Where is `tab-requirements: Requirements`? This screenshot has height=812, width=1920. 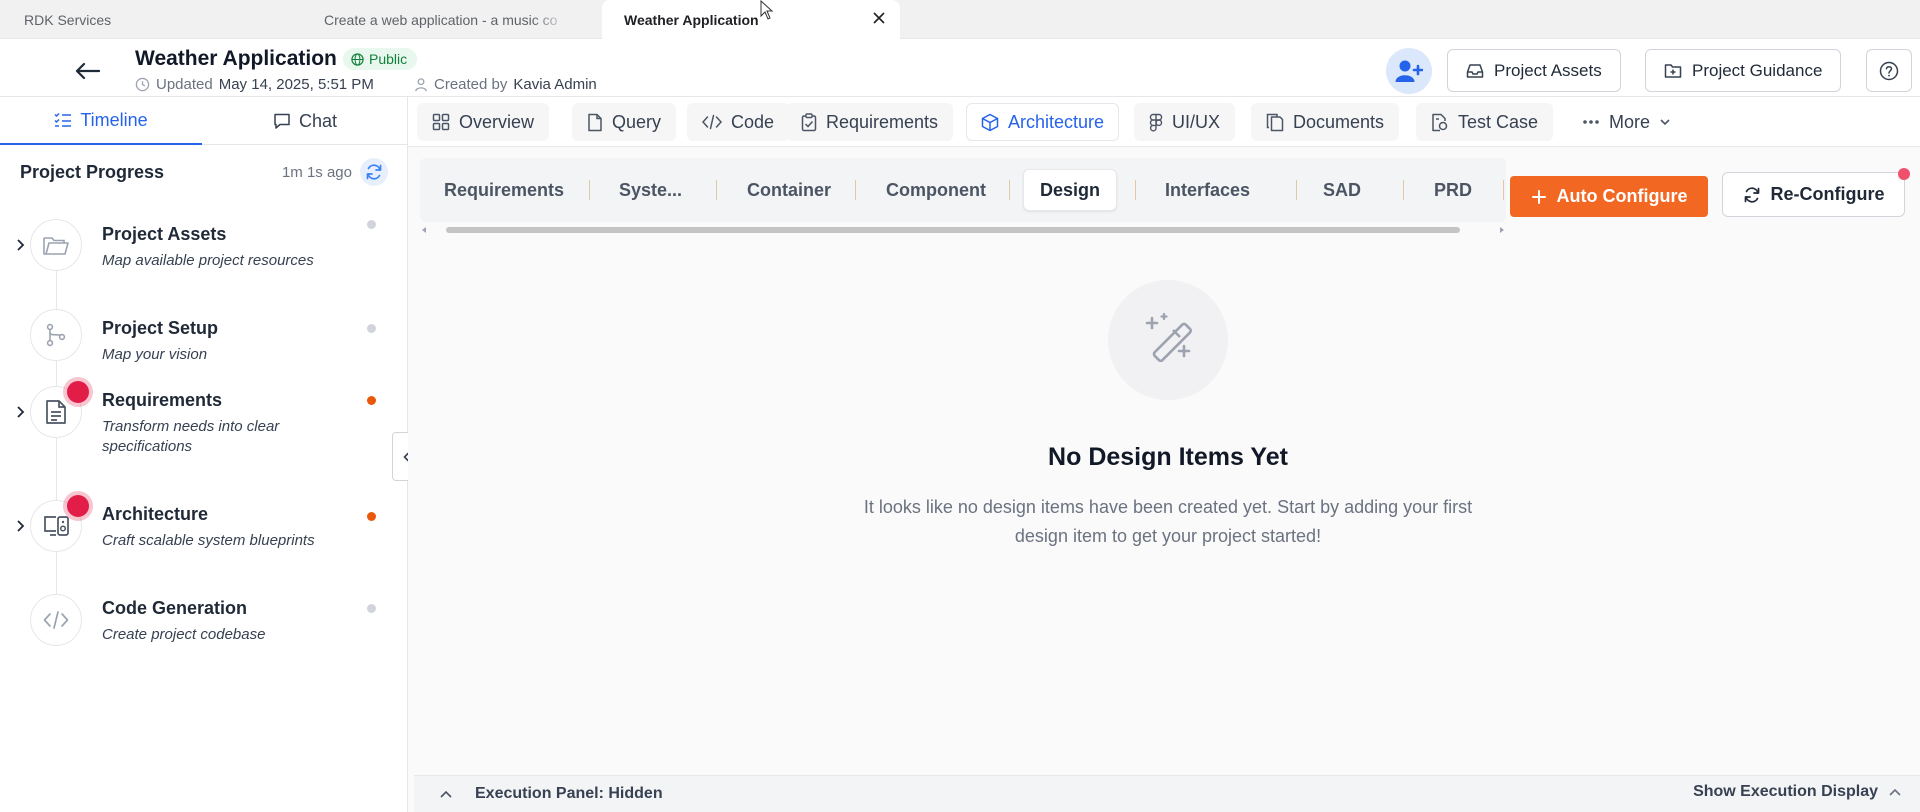 tab-requirements: Requirements is located at coordinates (870, 122).